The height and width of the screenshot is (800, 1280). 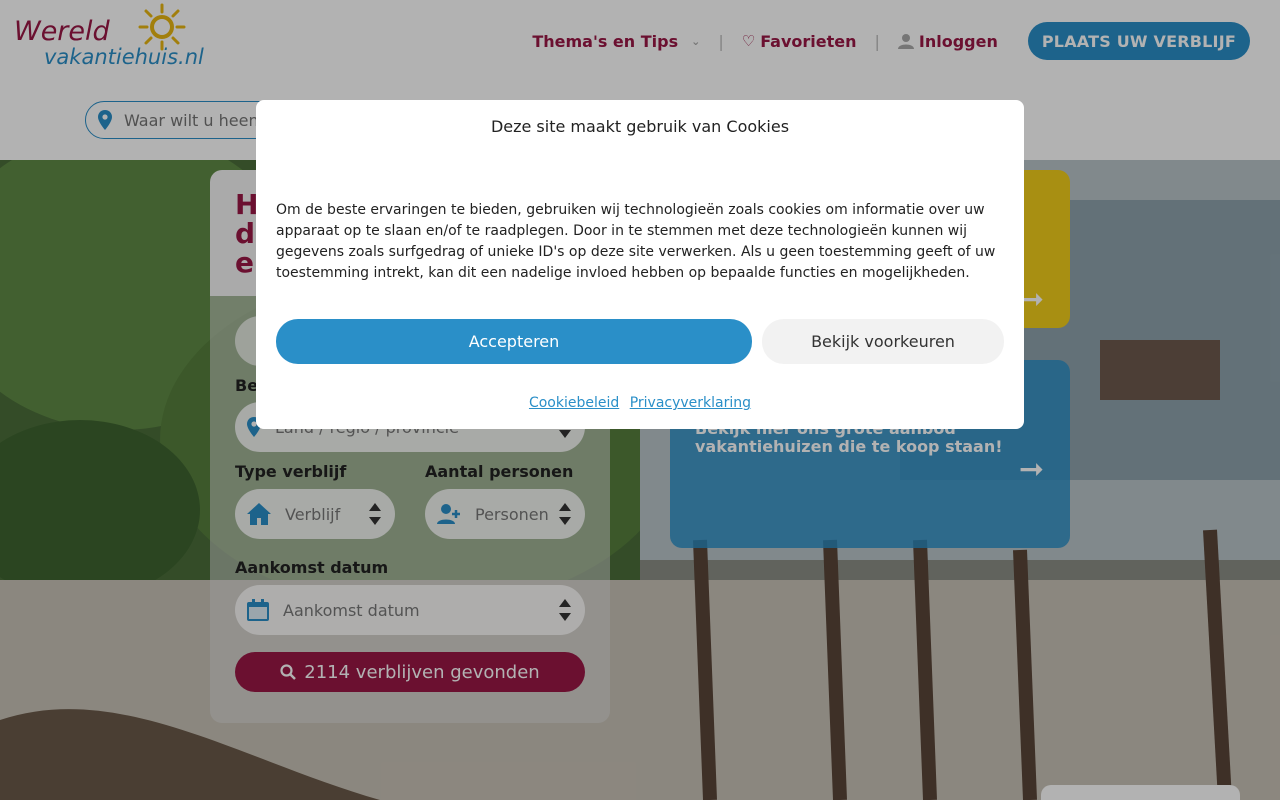 I want to click on accept-cookies-button: Accepteren, so click(x=514, y=341).